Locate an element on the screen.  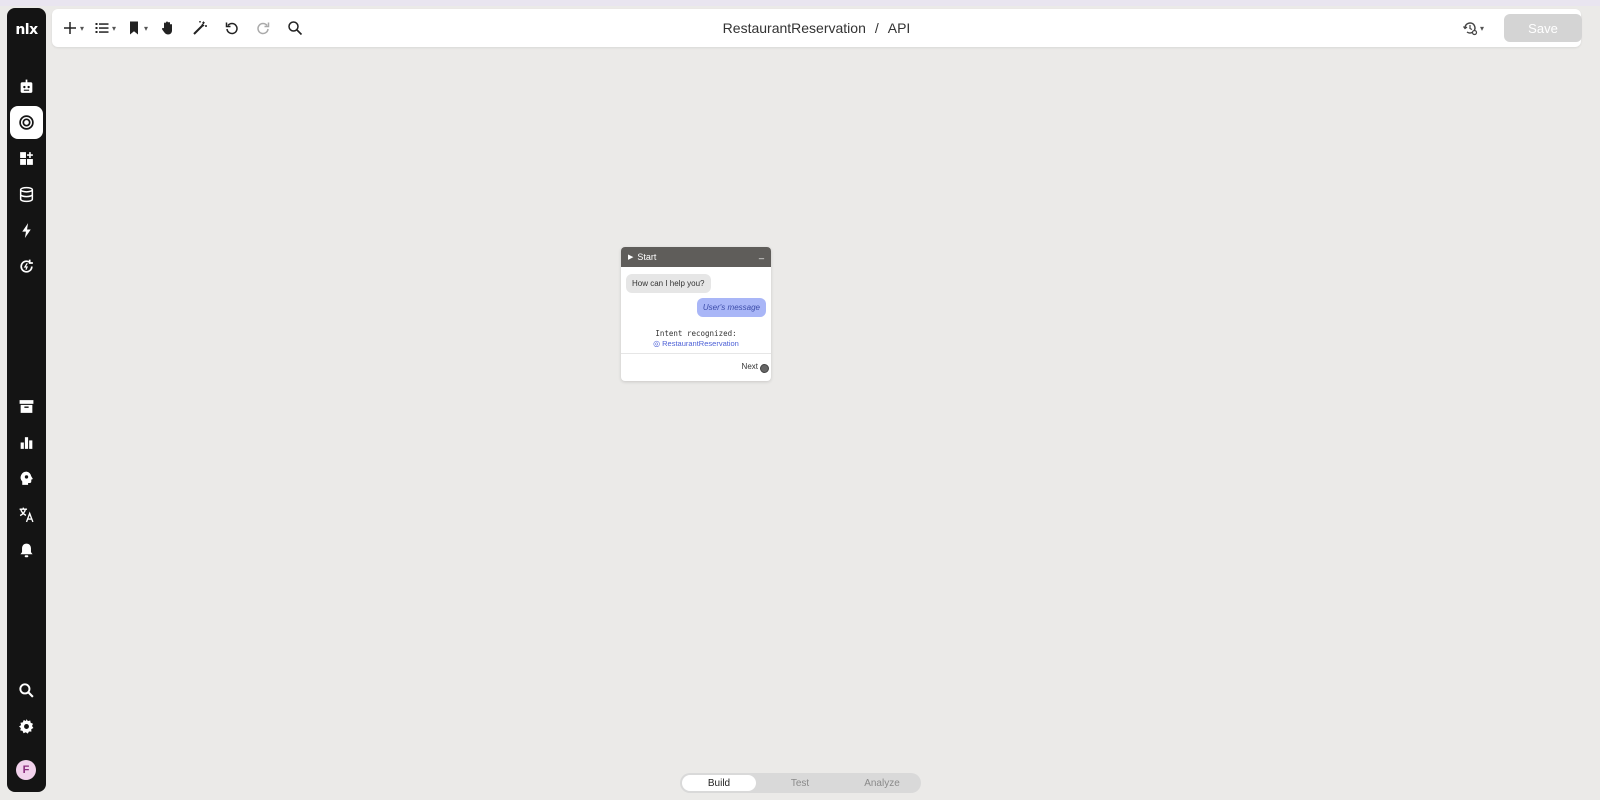
target-icon is located at coordinates (26, 122).